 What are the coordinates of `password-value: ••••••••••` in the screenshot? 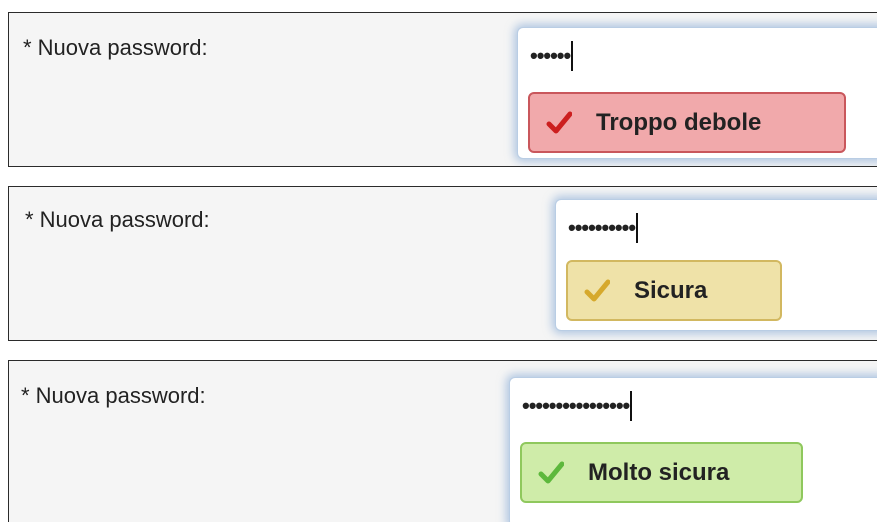 It's located at (603, 228).